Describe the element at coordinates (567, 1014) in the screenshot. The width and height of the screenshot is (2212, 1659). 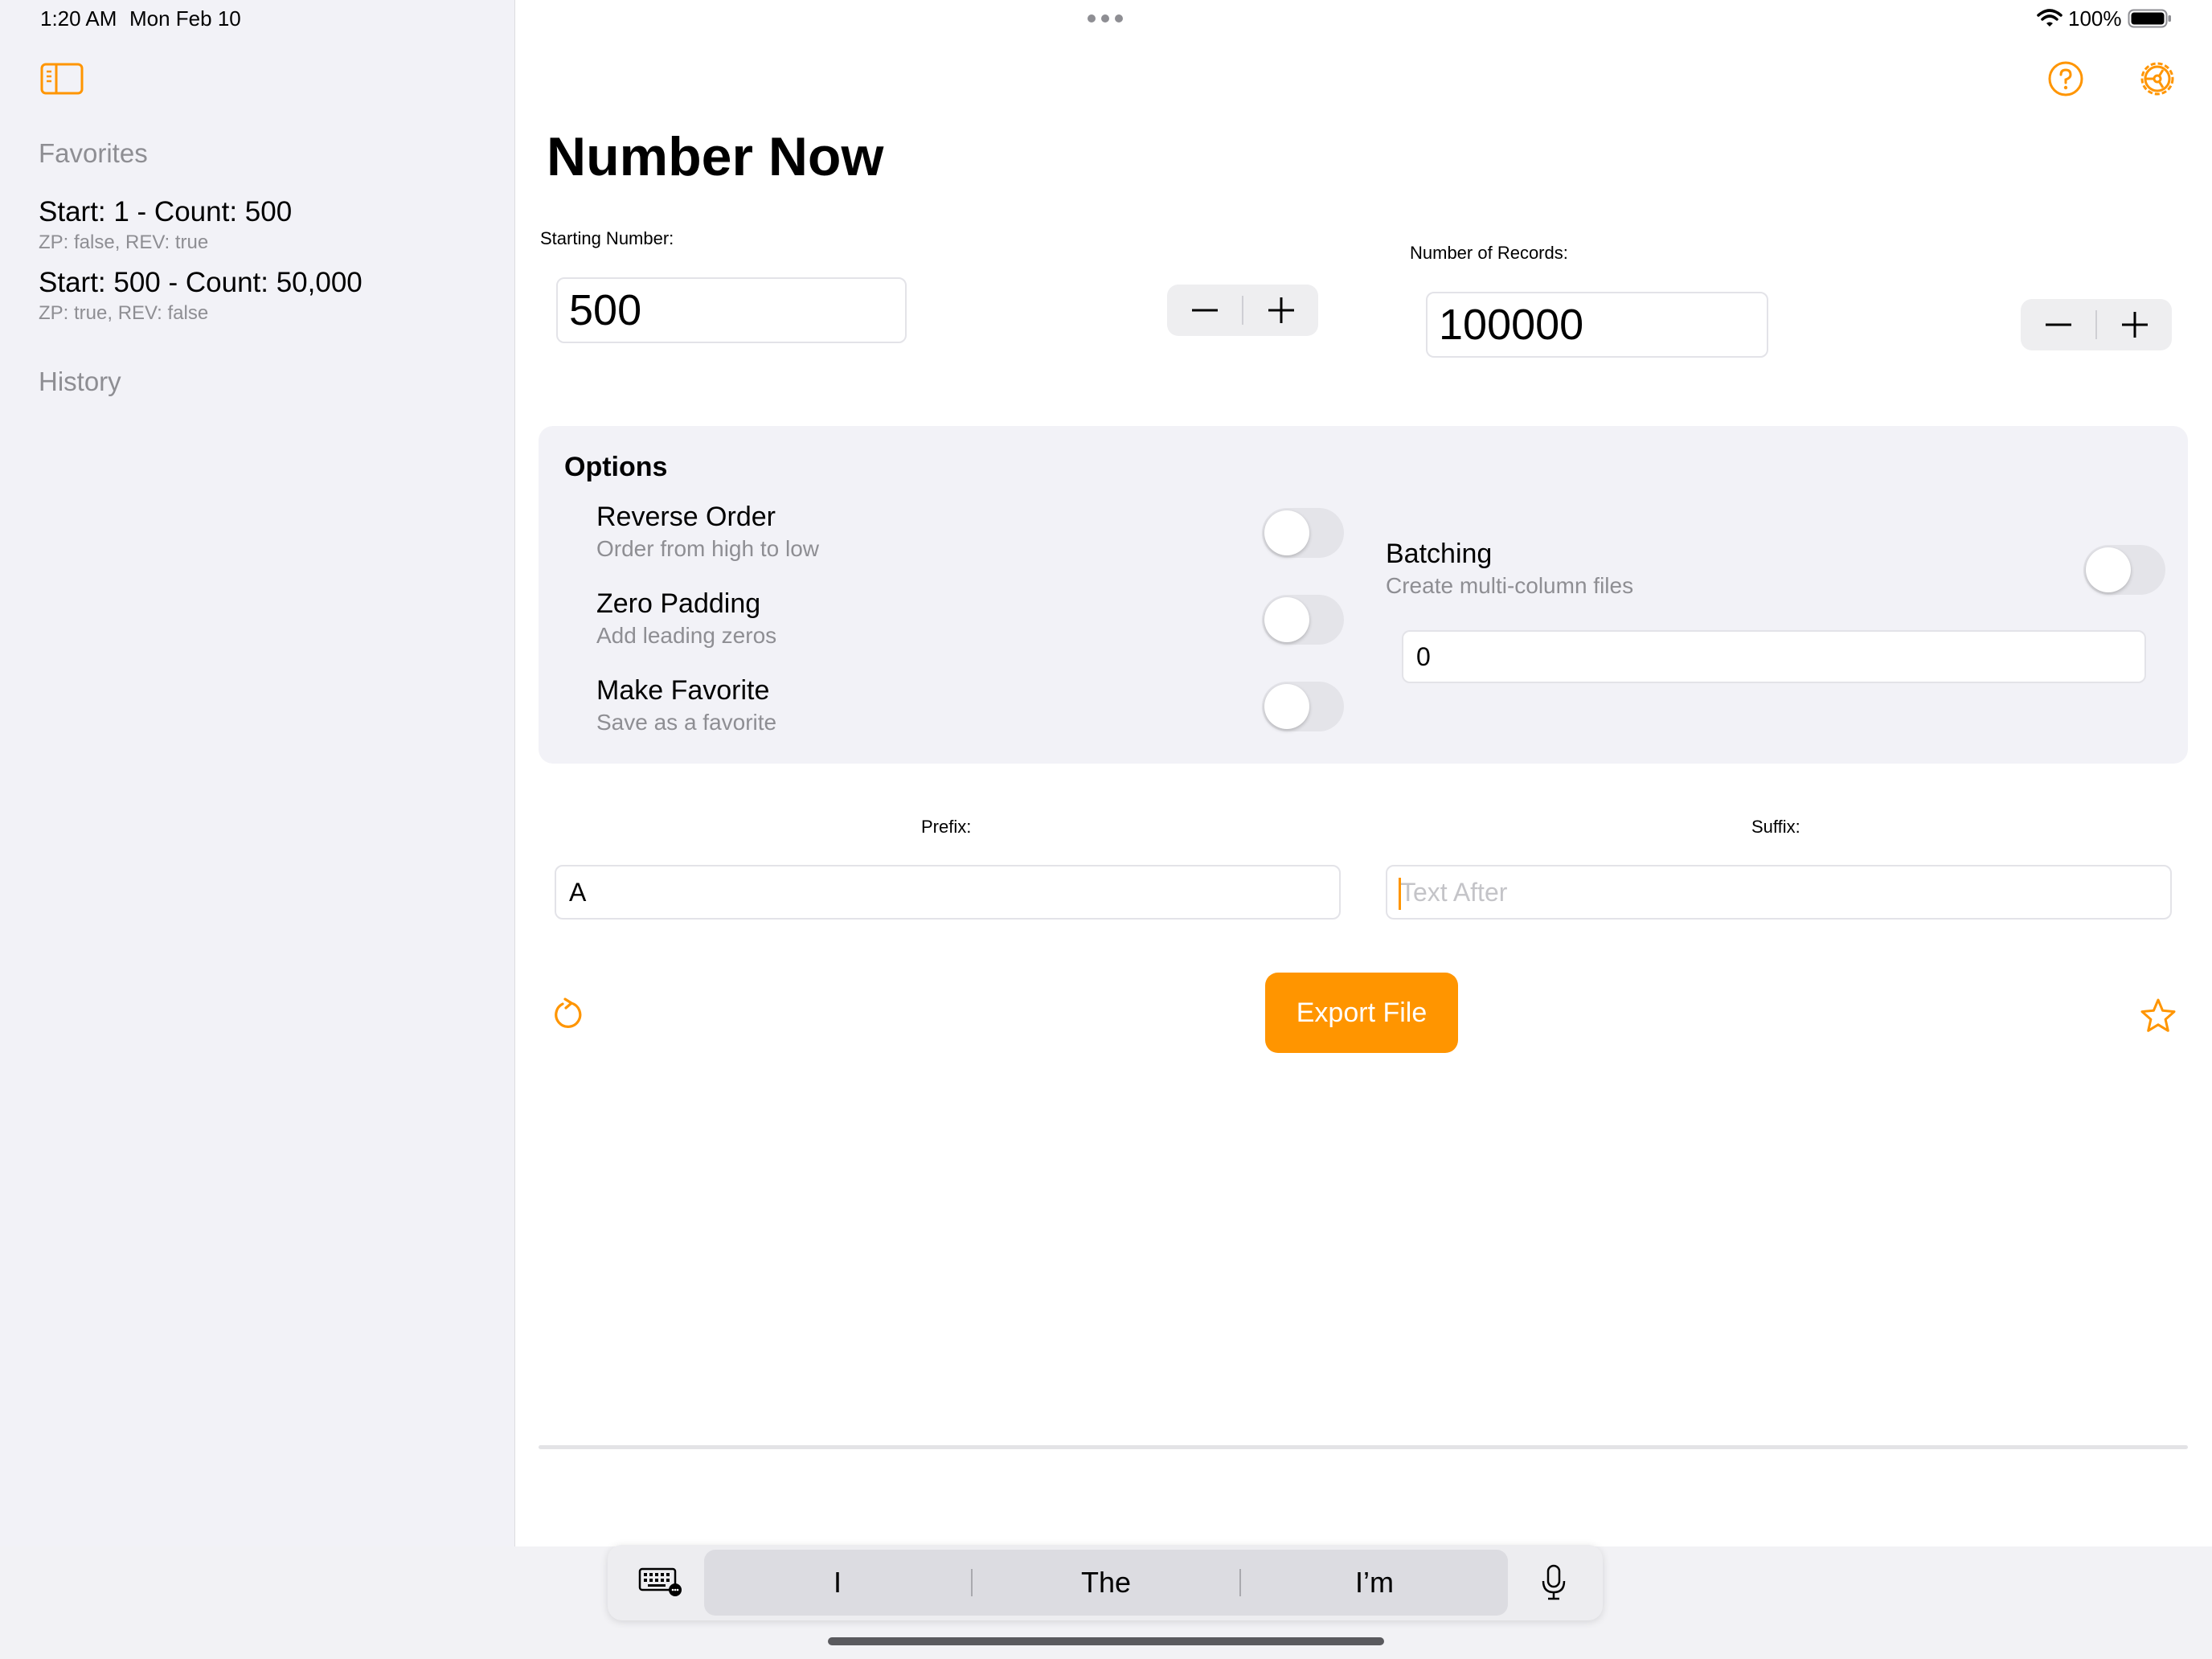
I see `reset-icon` at that location.